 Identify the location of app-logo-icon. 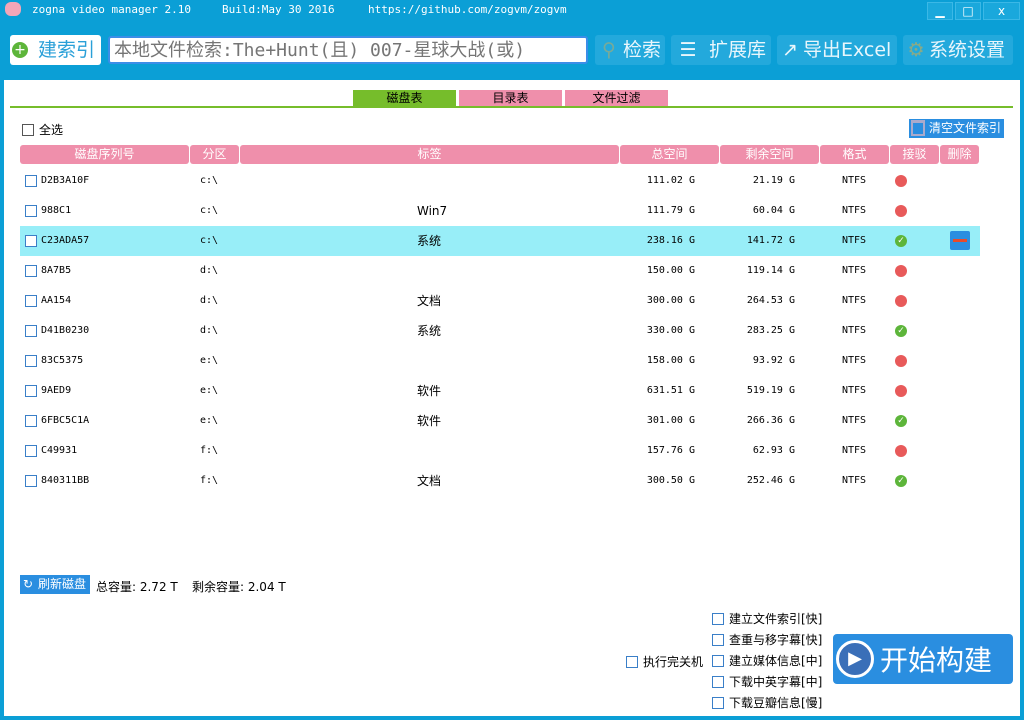
(13, 9).